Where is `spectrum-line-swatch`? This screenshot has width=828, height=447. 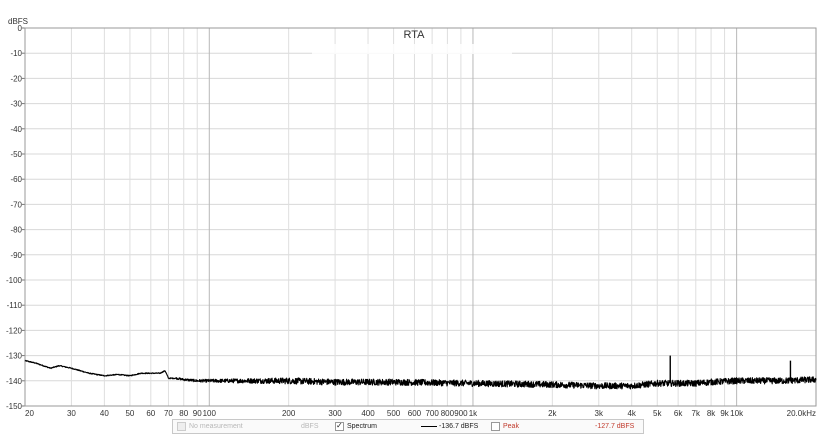
spectrum-line-swatch is located at coordinates (429, 426).